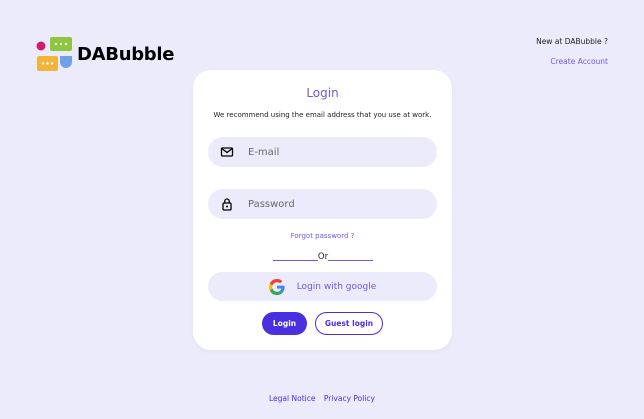  I want to click on brand-name: DABubble, so click(126, 54).